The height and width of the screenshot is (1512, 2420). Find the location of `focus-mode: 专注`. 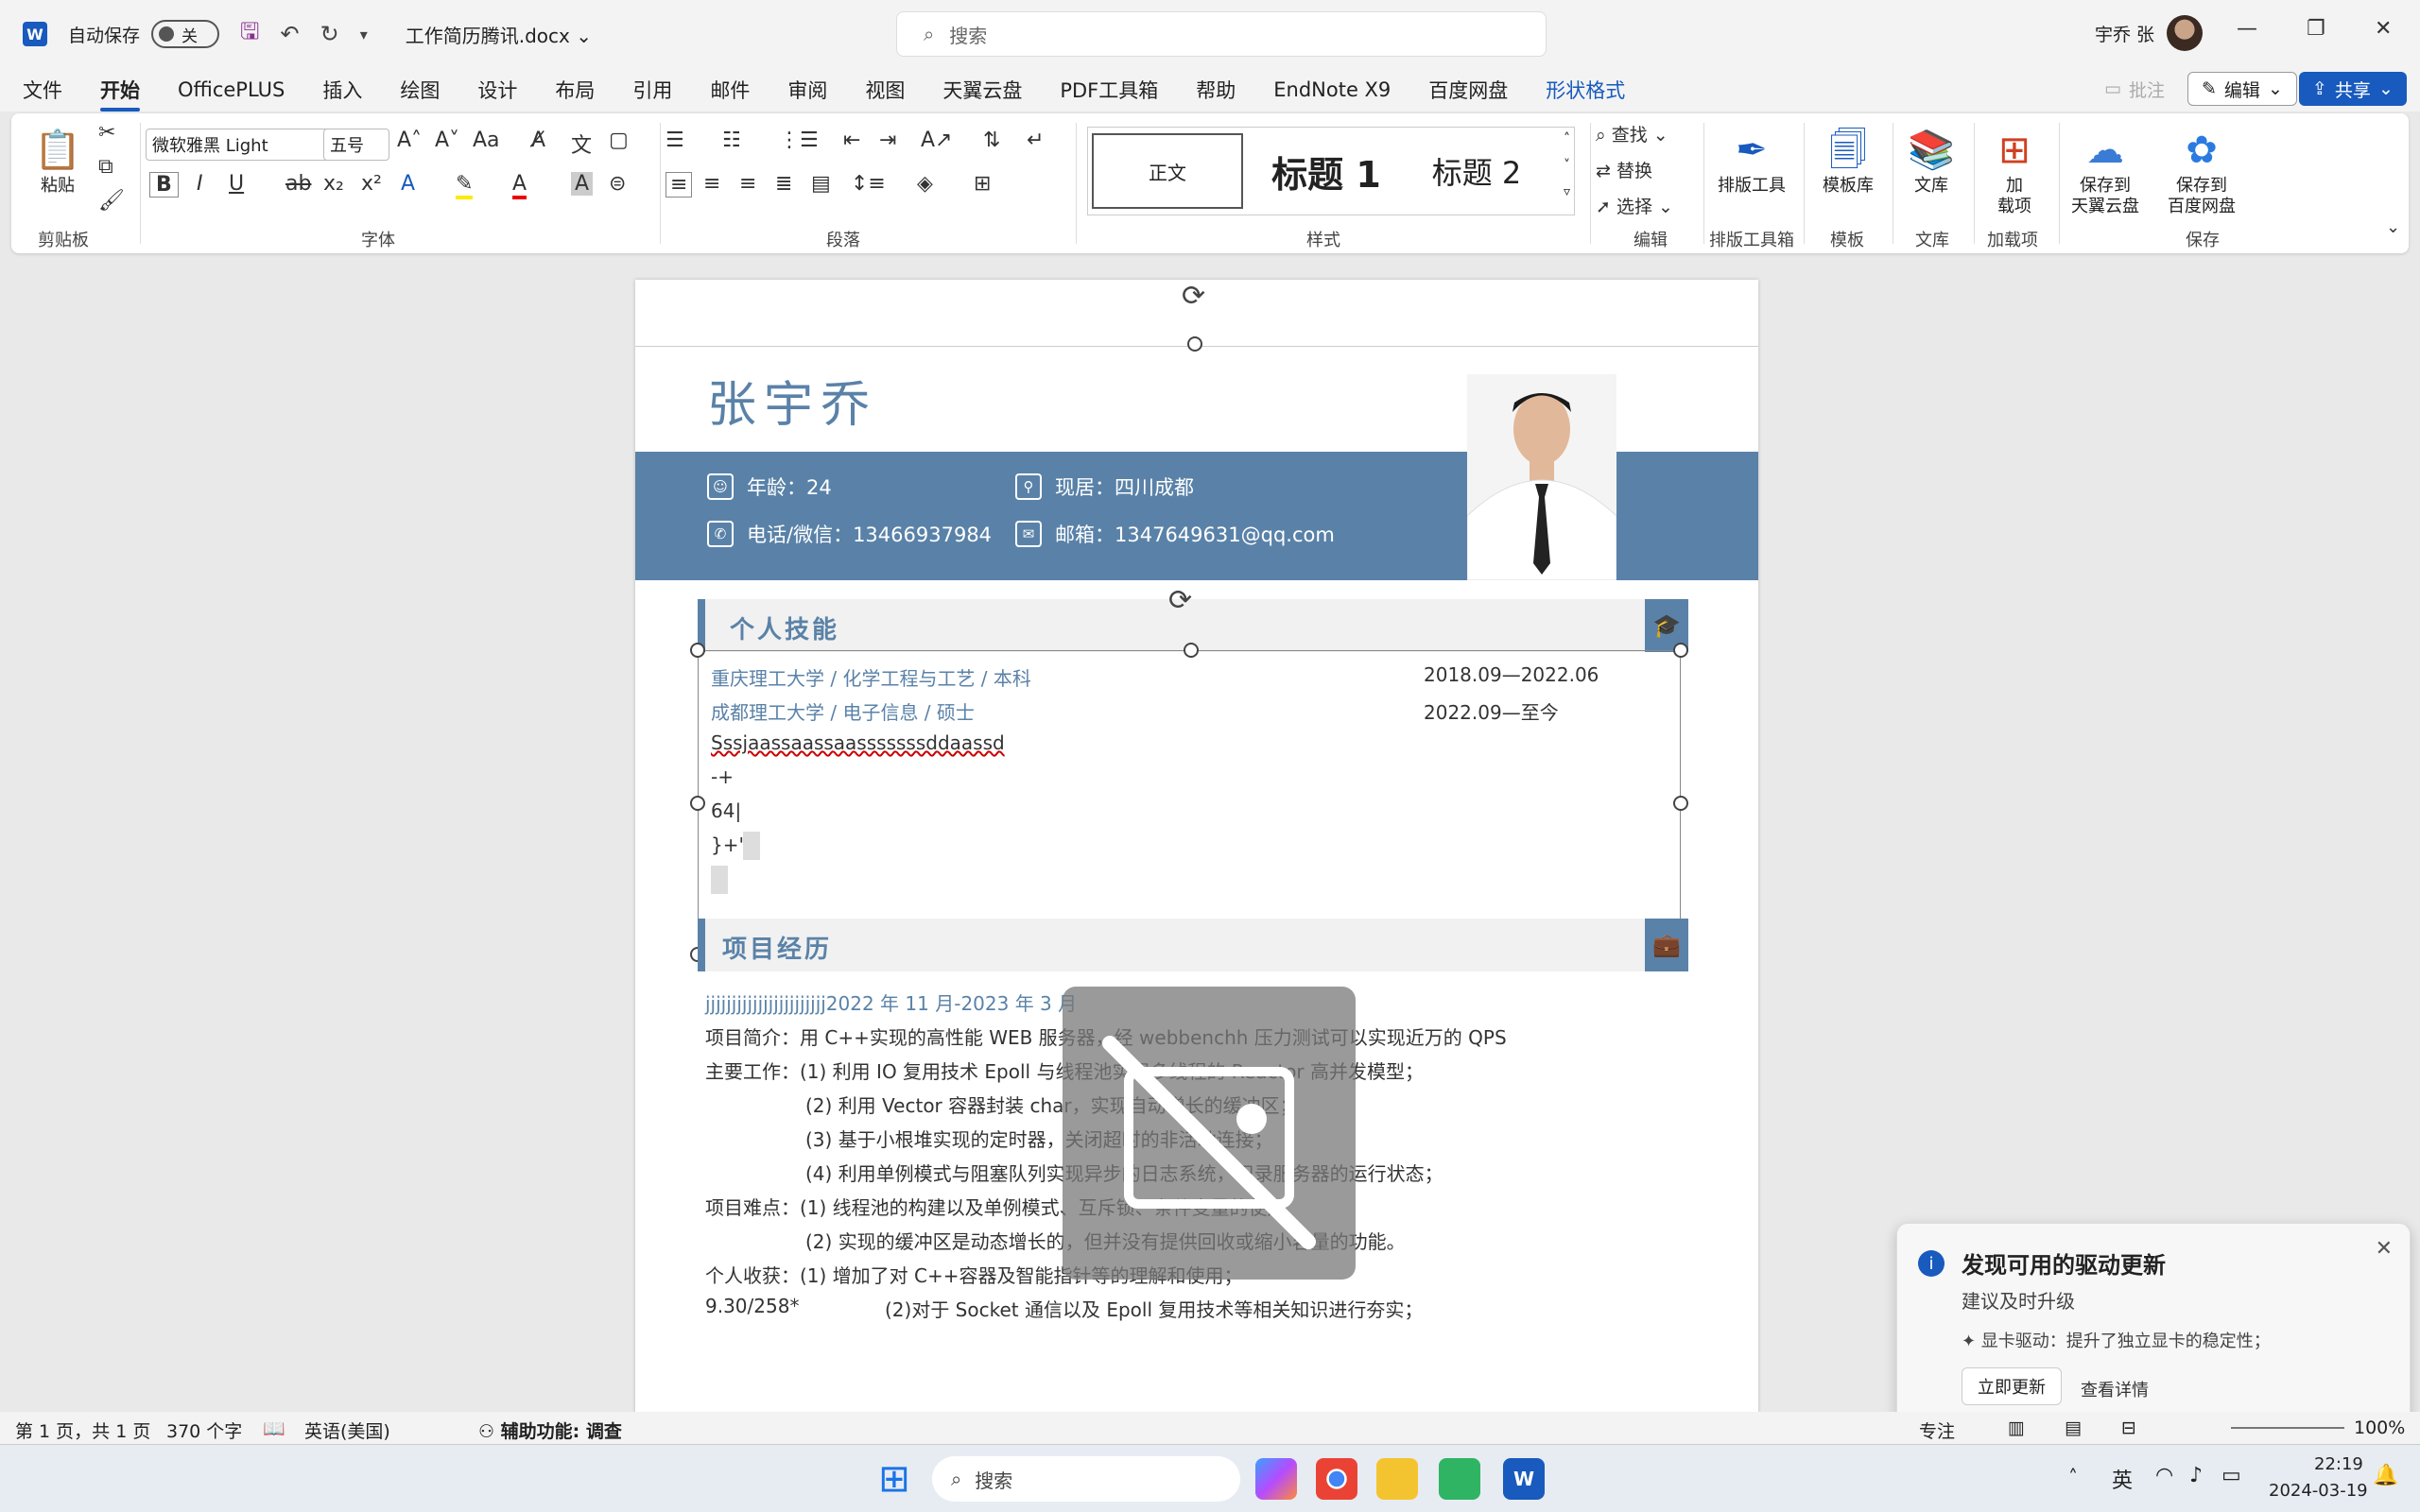

focus-mode: 专注 is located at coordinates (1937, 1430).